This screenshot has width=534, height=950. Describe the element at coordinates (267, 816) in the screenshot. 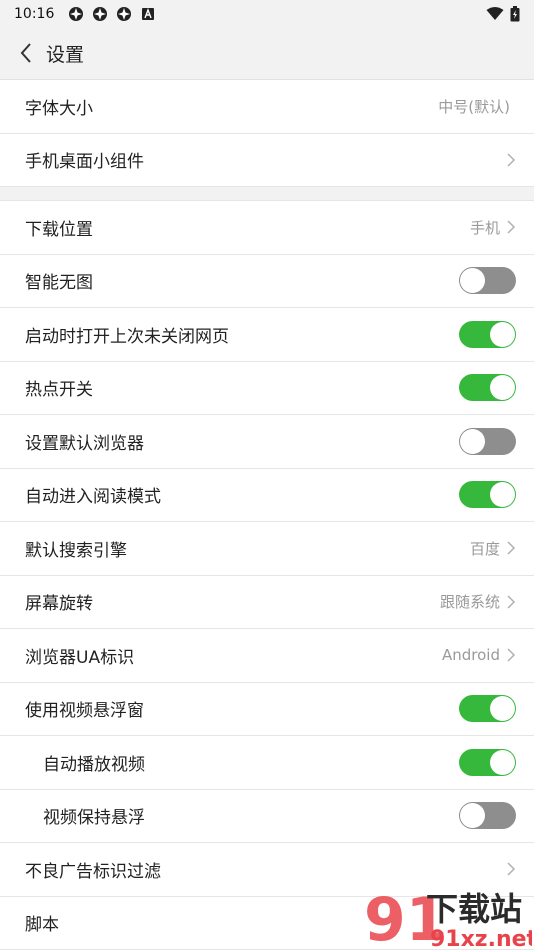

I see `keep-float-row: 视频保持悬浮` at that location.